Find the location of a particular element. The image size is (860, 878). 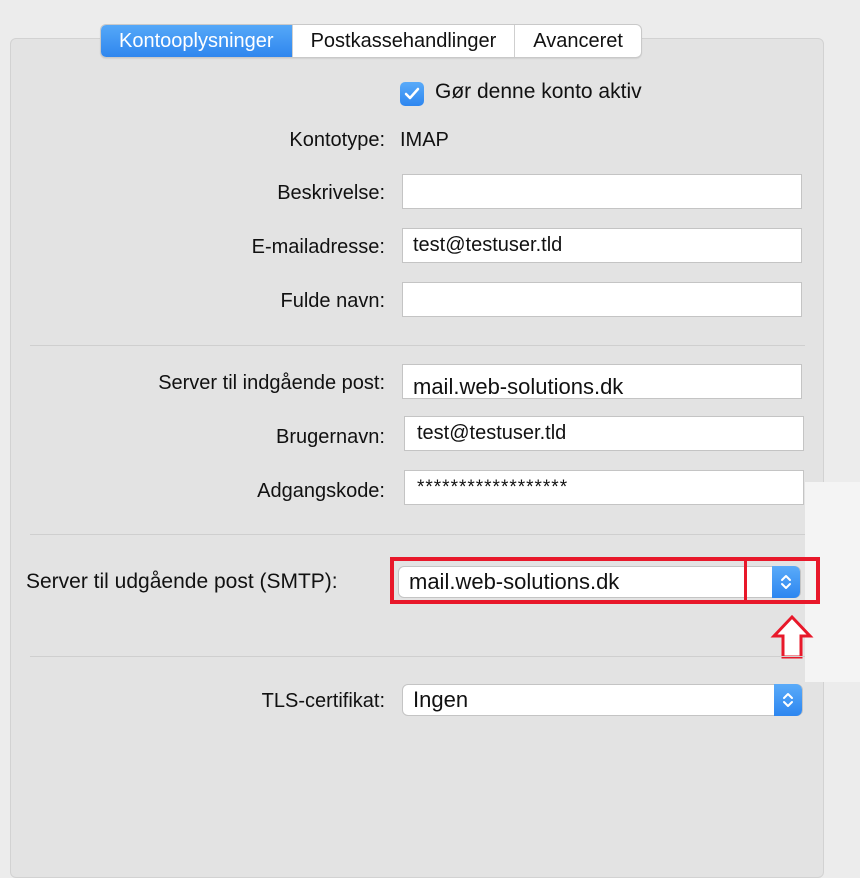

up-arrow-icon is located at coordinates (792, 636).